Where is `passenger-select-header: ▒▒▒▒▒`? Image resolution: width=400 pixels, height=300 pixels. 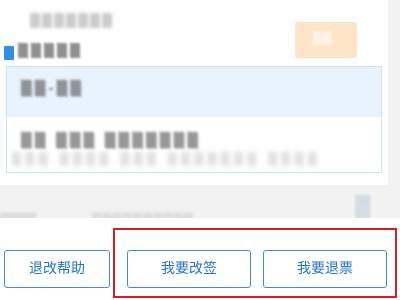
passenger-select-header: ▒▒▒▒▒ is located at coordinates (104, 54).